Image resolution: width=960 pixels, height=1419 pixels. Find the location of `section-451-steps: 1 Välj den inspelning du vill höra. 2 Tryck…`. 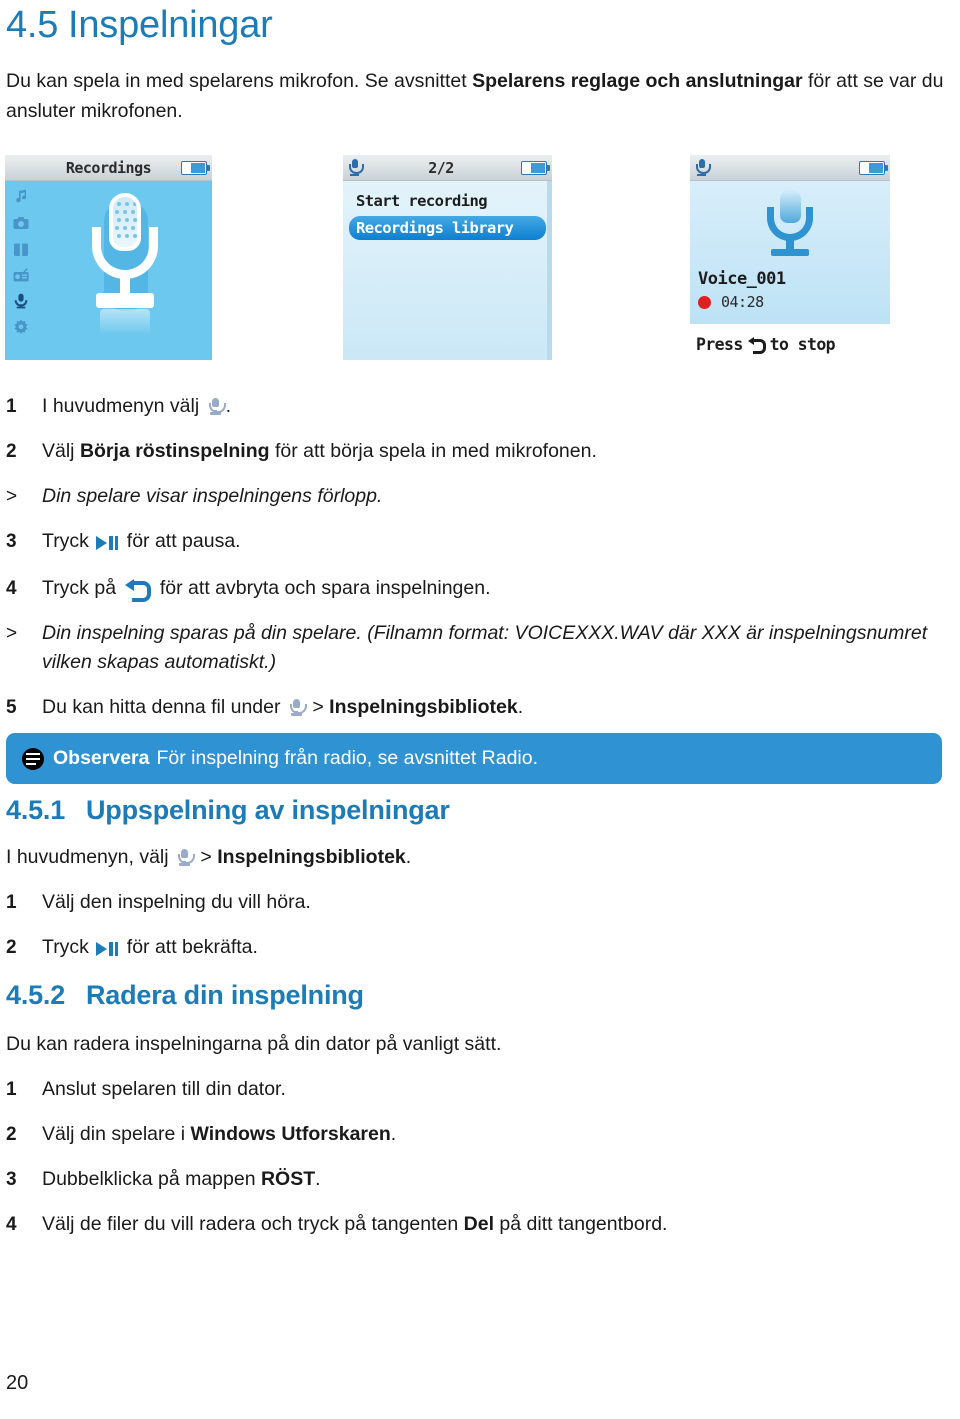

section-451-steps: 1 Välj den inspelning du vill höra. 2 Tryck… is located at coordinates (480, 934).